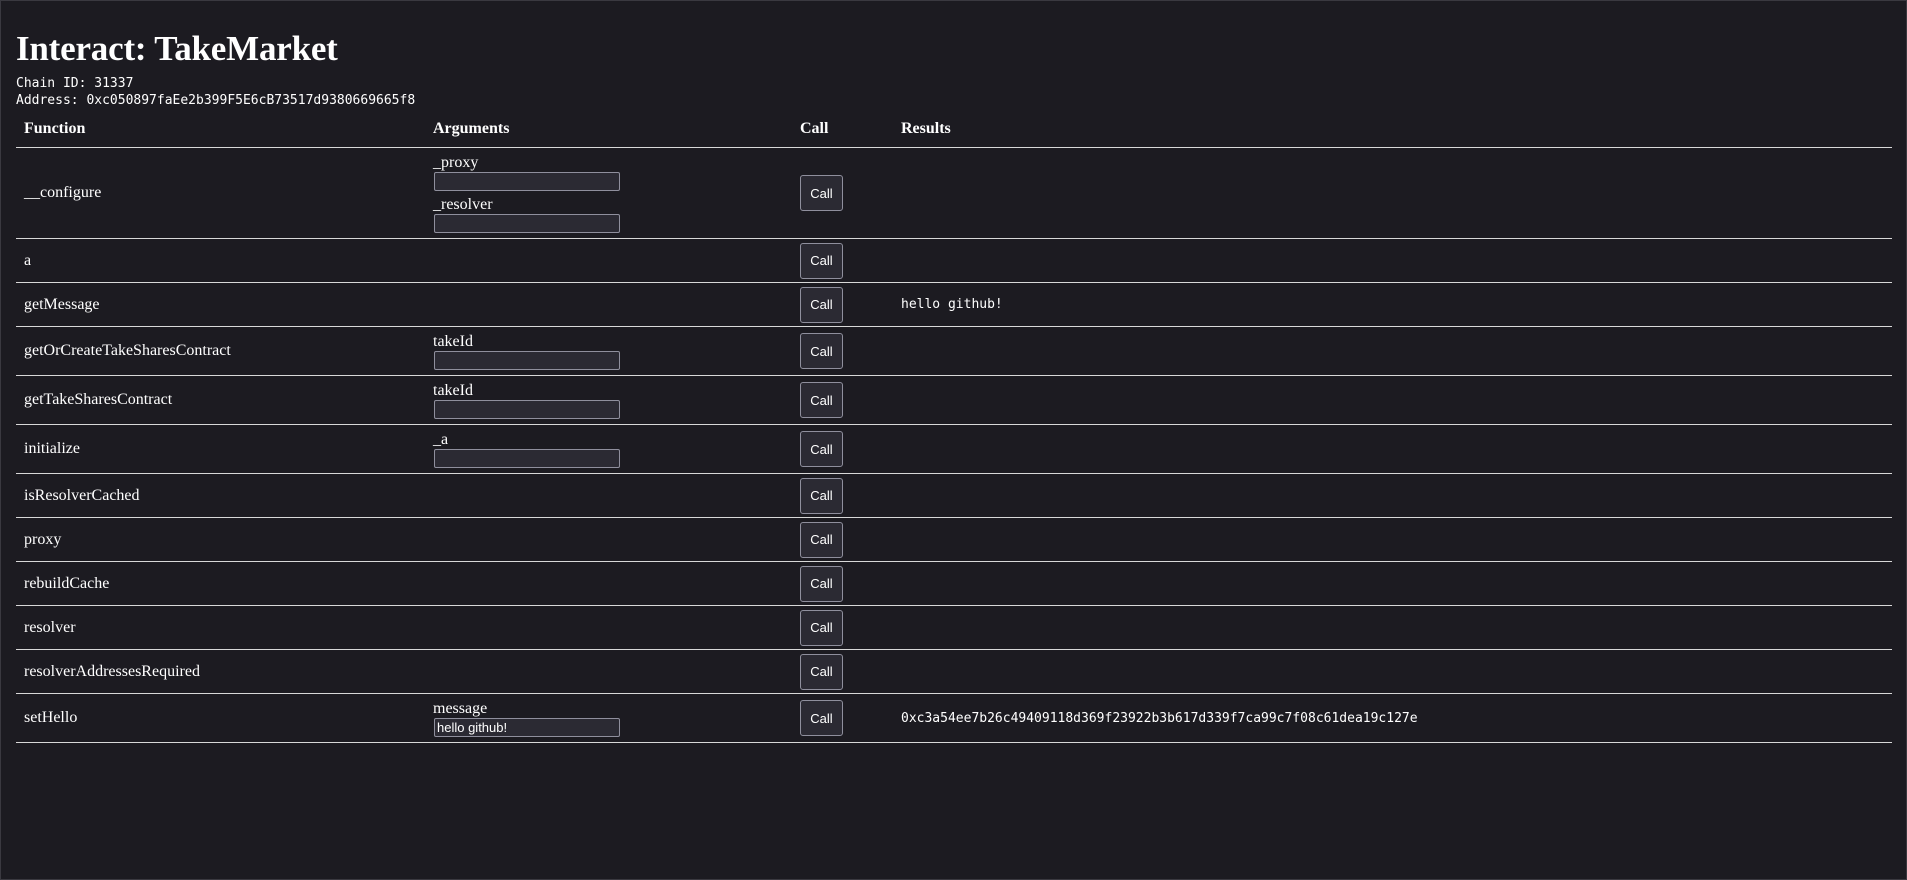  I want to click on column-header-arguments: Arguments, so click(608, 129).